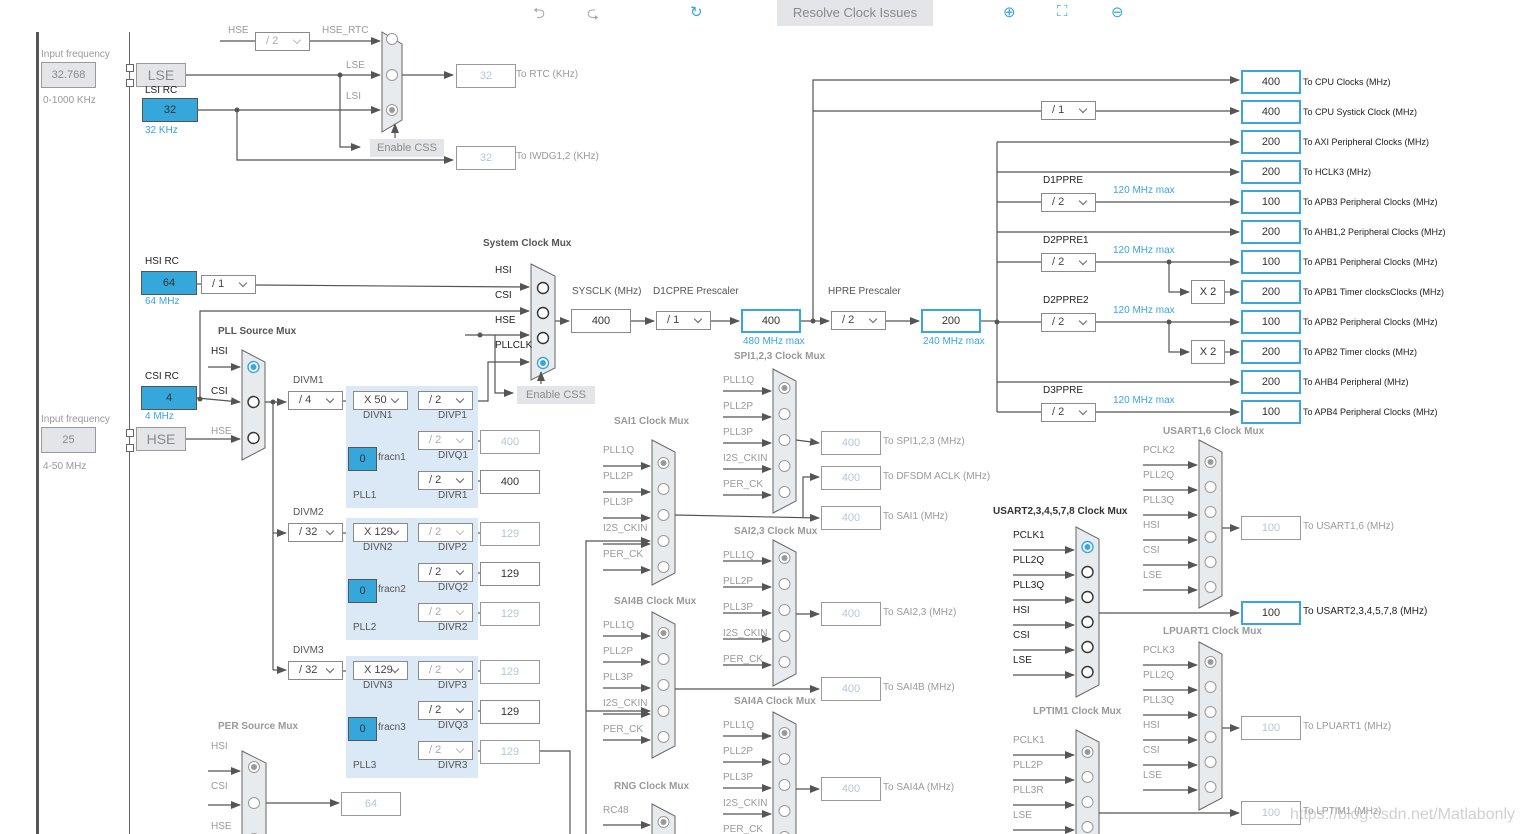  Describe the element at coordinates (380, 400) in the screenshot. I see `divn1-dropdown: X 50` at that location.